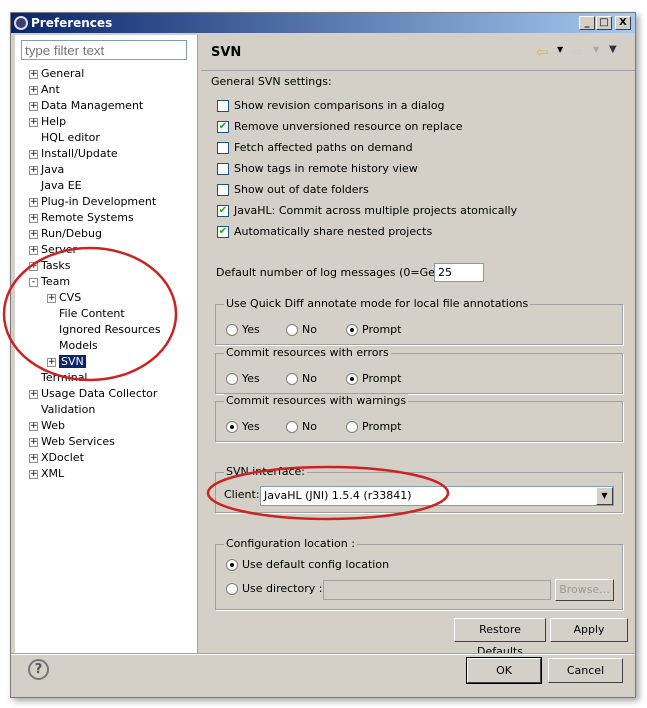  I want to click on tree-item: + Server, so click(95, 250).